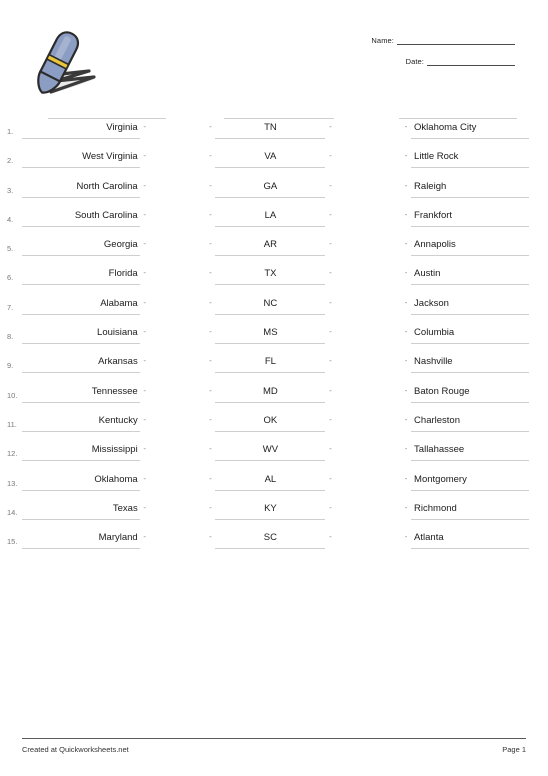 The height and width of the screenshot is (776, 548). I want to click on abbreviation-answer-blank: VA, so click(270, 158).